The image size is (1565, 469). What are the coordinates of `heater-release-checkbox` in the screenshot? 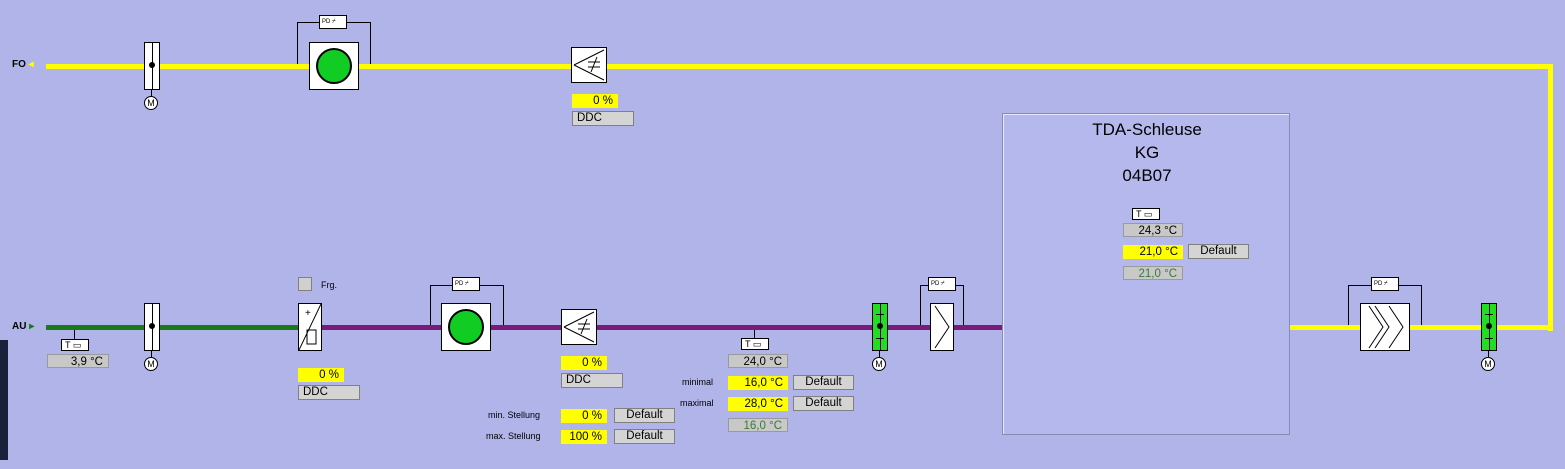 It's located at (305, 284).